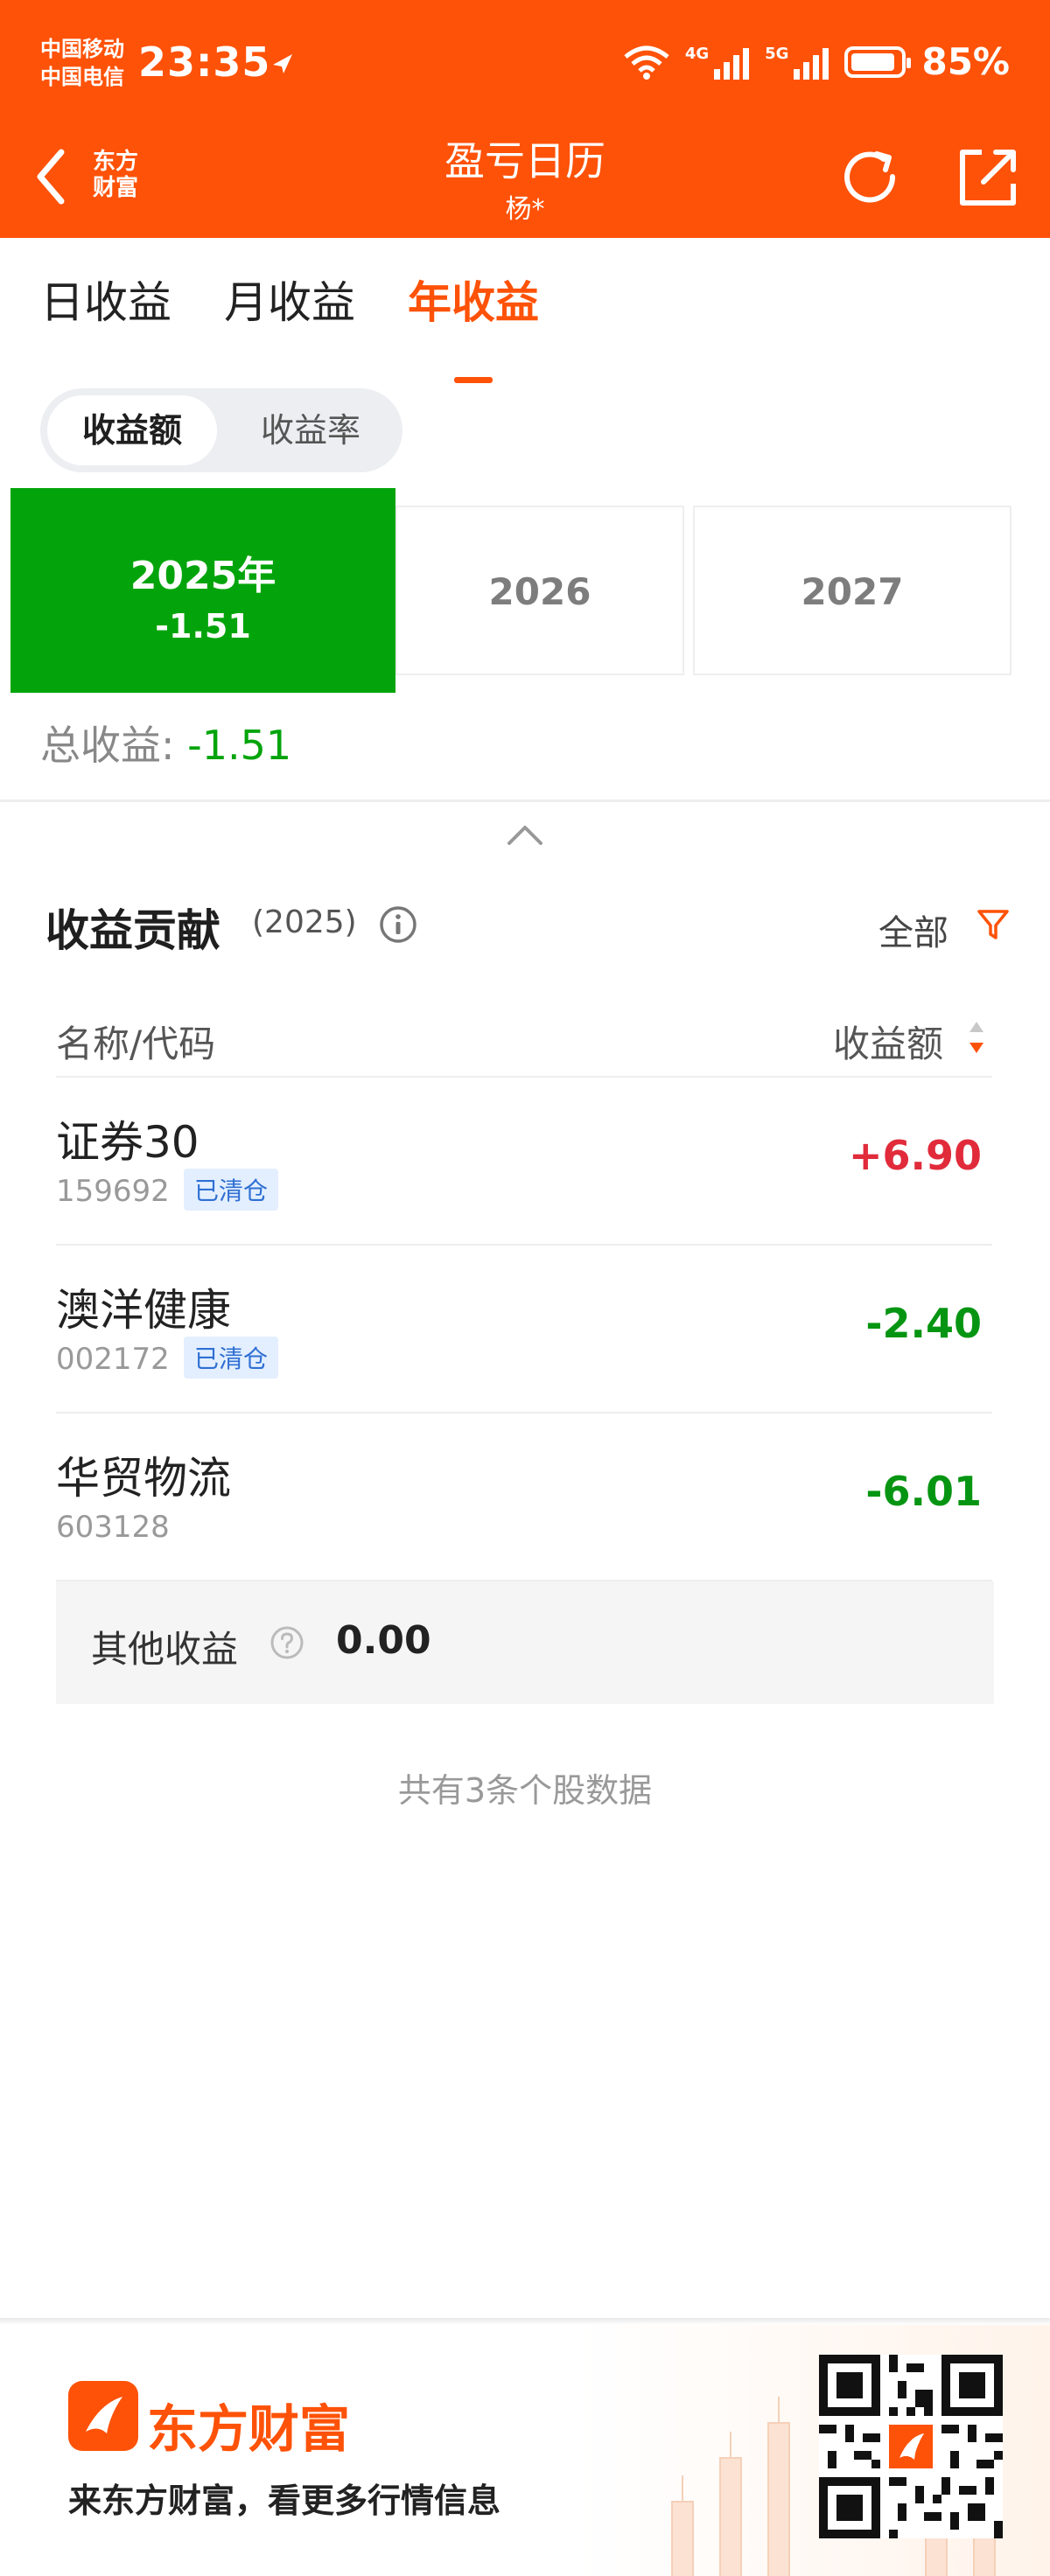 The width and height of the screenshot is (1050, 2576). What do you see at coordinates (911, 2446) in the screenshot?
I see `qr-code-icon` at bounding box center [911, 2446].